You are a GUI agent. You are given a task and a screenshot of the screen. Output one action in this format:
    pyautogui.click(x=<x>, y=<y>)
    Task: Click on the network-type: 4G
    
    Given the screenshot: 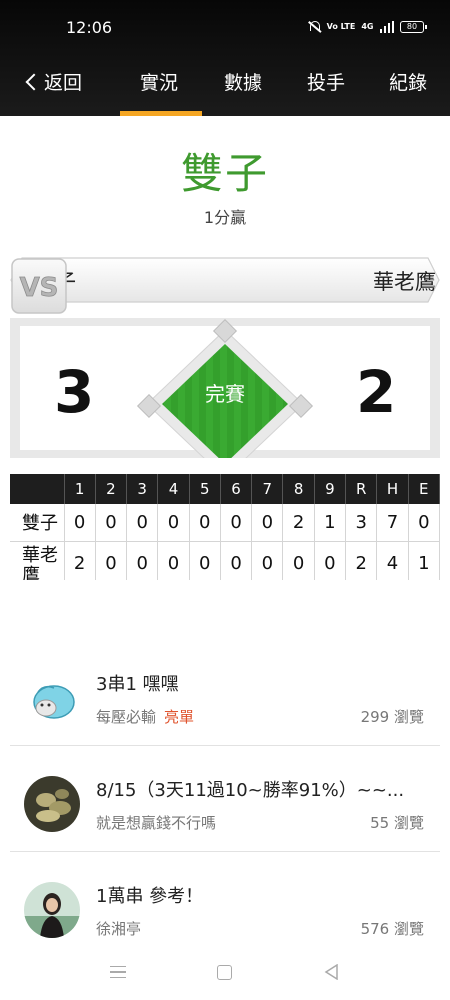 What is the action you would take?
    pyautogui.click(x=367, y=26)
    